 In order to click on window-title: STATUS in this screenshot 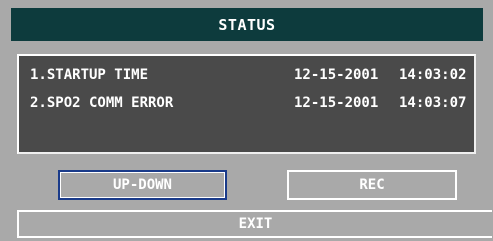, I will do `click(247, 24)`.